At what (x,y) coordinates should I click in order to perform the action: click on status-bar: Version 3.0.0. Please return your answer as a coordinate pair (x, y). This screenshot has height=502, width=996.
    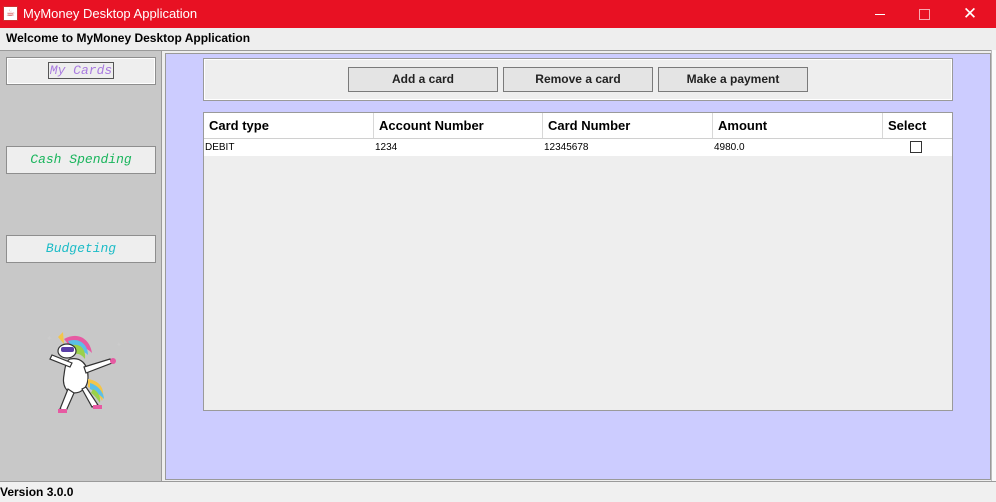
    Looking at the image, I should click on (498, 491).